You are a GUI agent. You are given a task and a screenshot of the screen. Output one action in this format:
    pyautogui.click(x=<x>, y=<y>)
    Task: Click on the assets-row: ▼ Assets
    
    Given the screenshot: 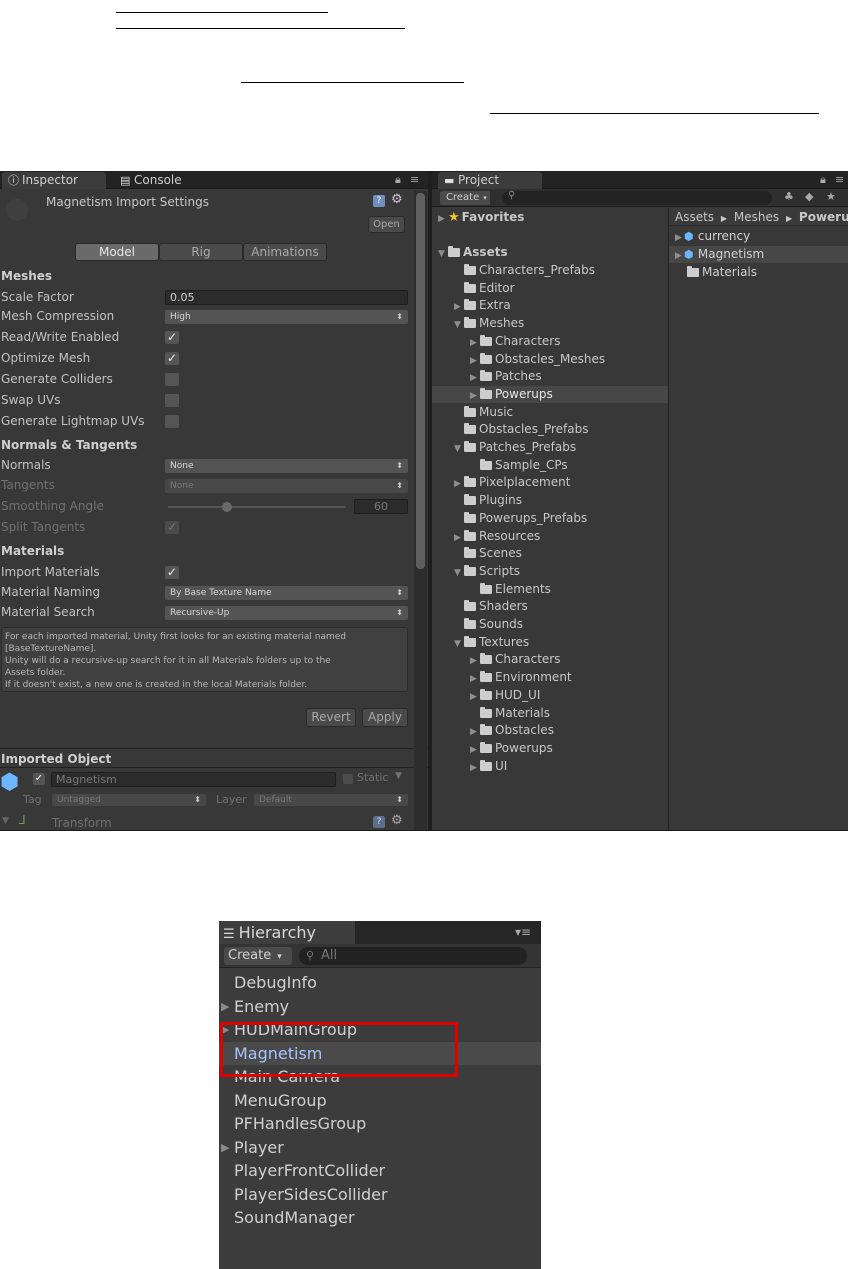 What is the action you would take?
    pyautogui.click(x=550, y=252)
    